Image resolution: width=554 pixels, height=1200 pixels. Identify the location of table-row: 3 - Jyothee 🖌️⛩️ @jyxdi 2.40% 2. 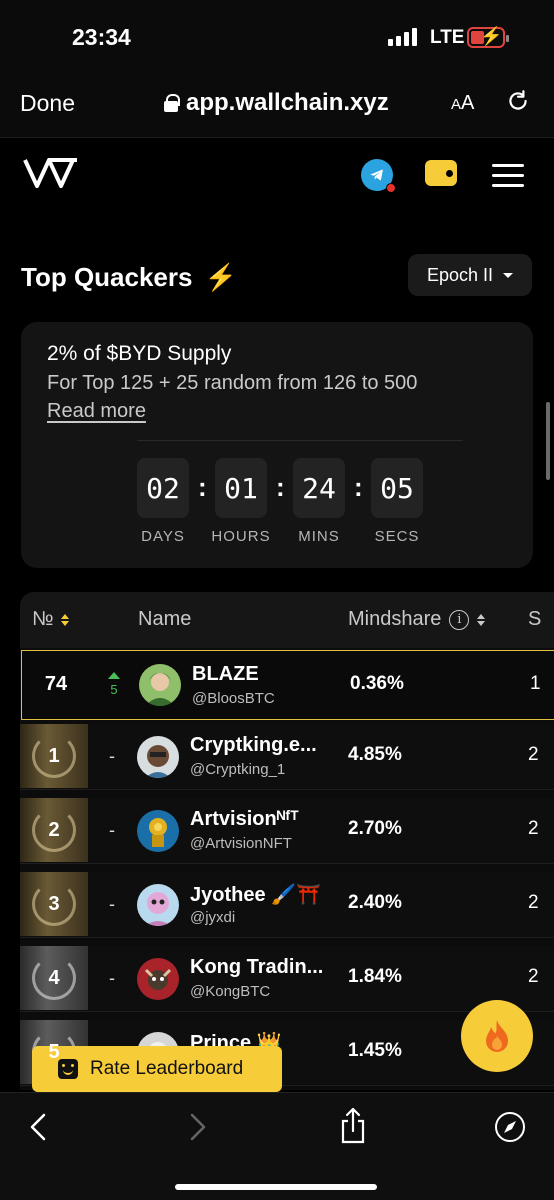
(287, 905).